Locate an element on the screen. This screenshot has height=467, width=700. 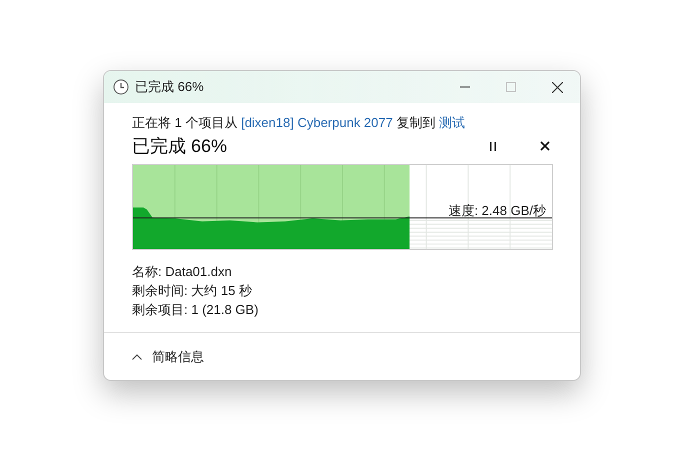
clock-icon is located at coordinates (121, 87).